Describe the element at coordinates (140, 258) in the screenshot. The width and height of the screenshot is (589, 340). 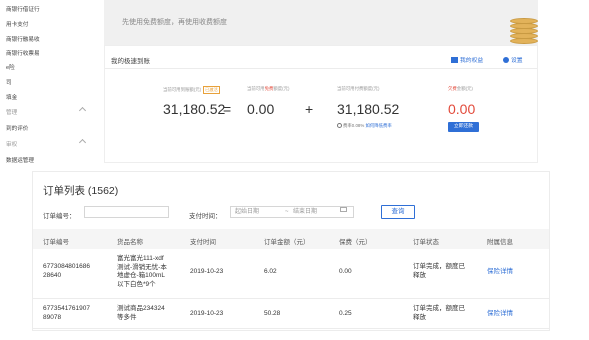
I see `product-line: 富光富光111-xdf` at that location.